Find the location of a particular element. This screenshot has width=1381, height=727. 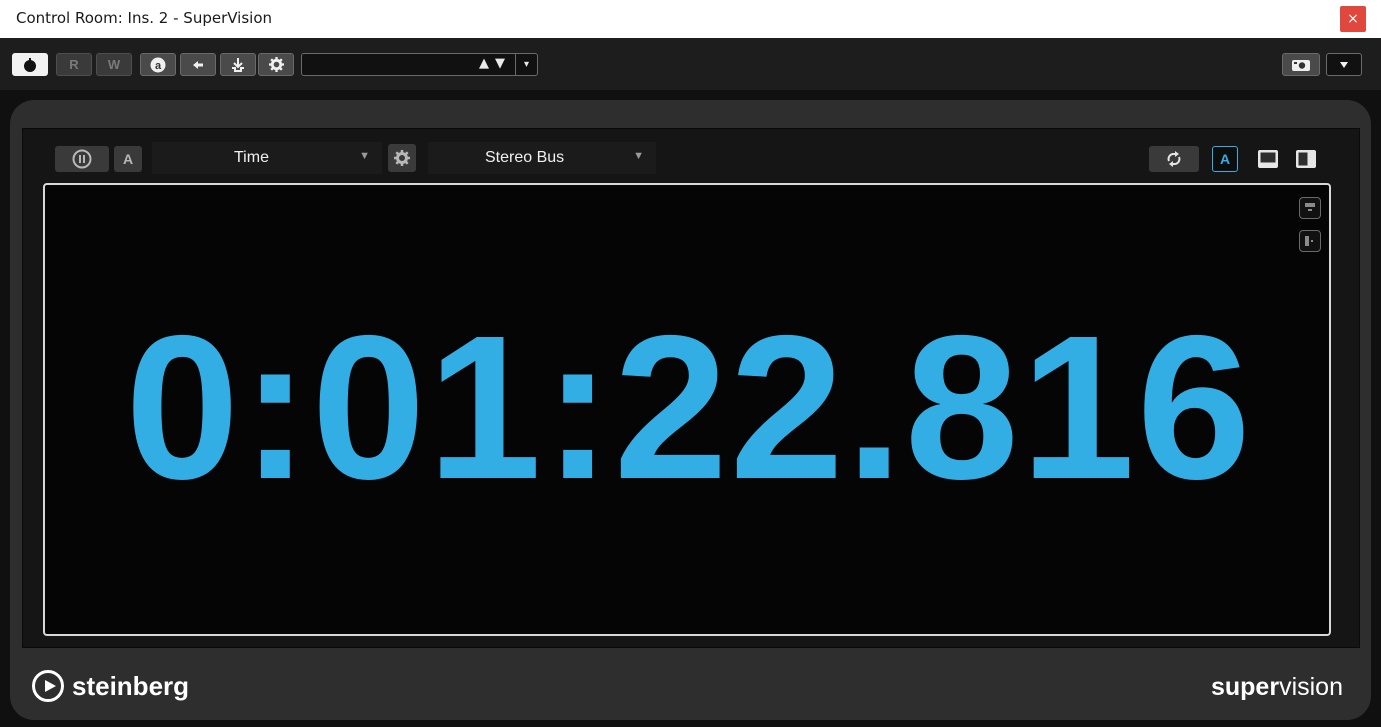

supervision-logo-light: vision is located at coordinates (1311, 687).